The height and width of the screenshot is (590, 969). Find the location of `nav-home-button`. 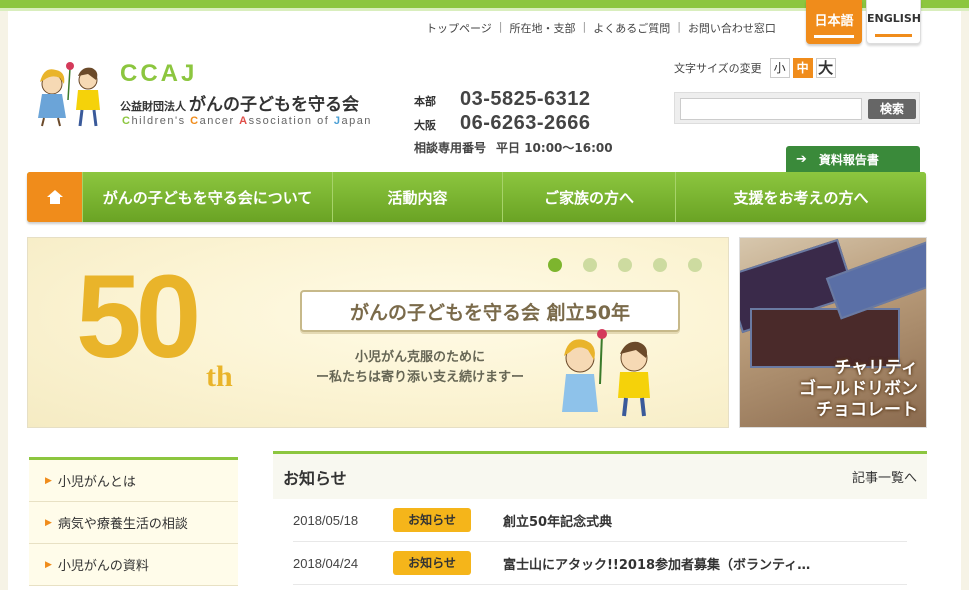

nav-home-button is located at coordinates (54, 197).